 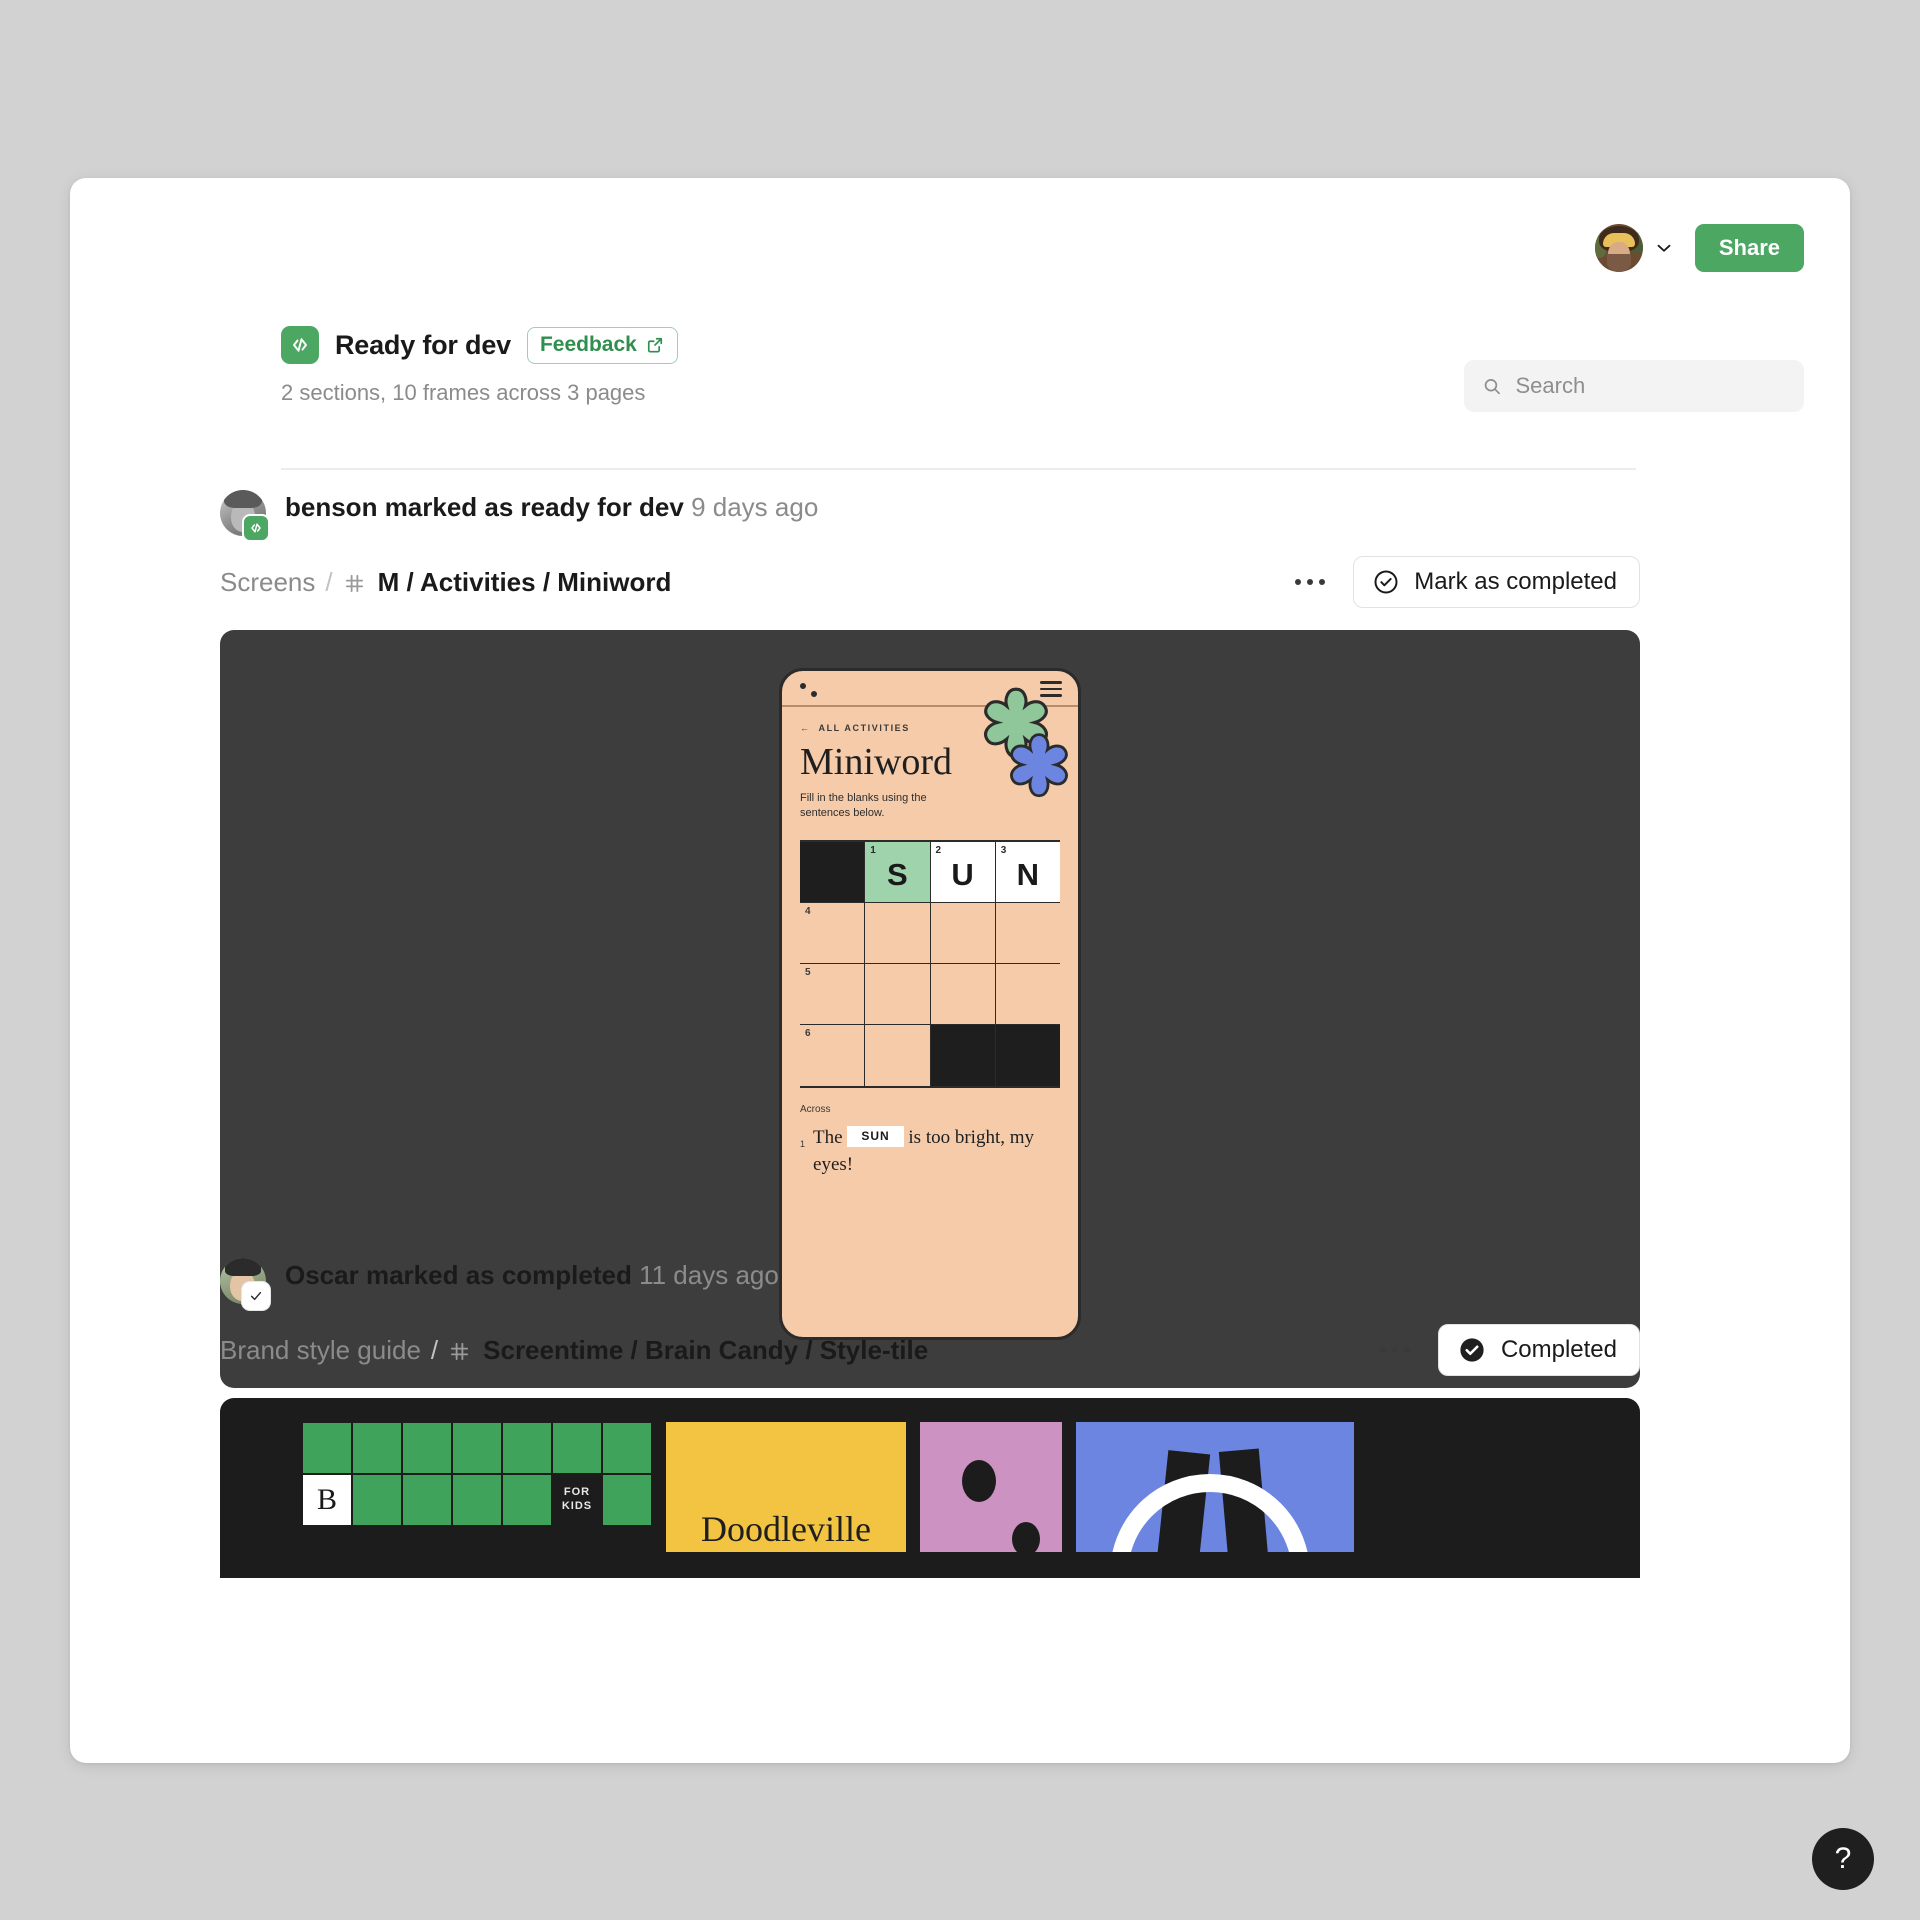 What do you see at coordinates (833, 934) in the screenshot?
I see `crossword-cell: 4` at bounding box center [833, 934].